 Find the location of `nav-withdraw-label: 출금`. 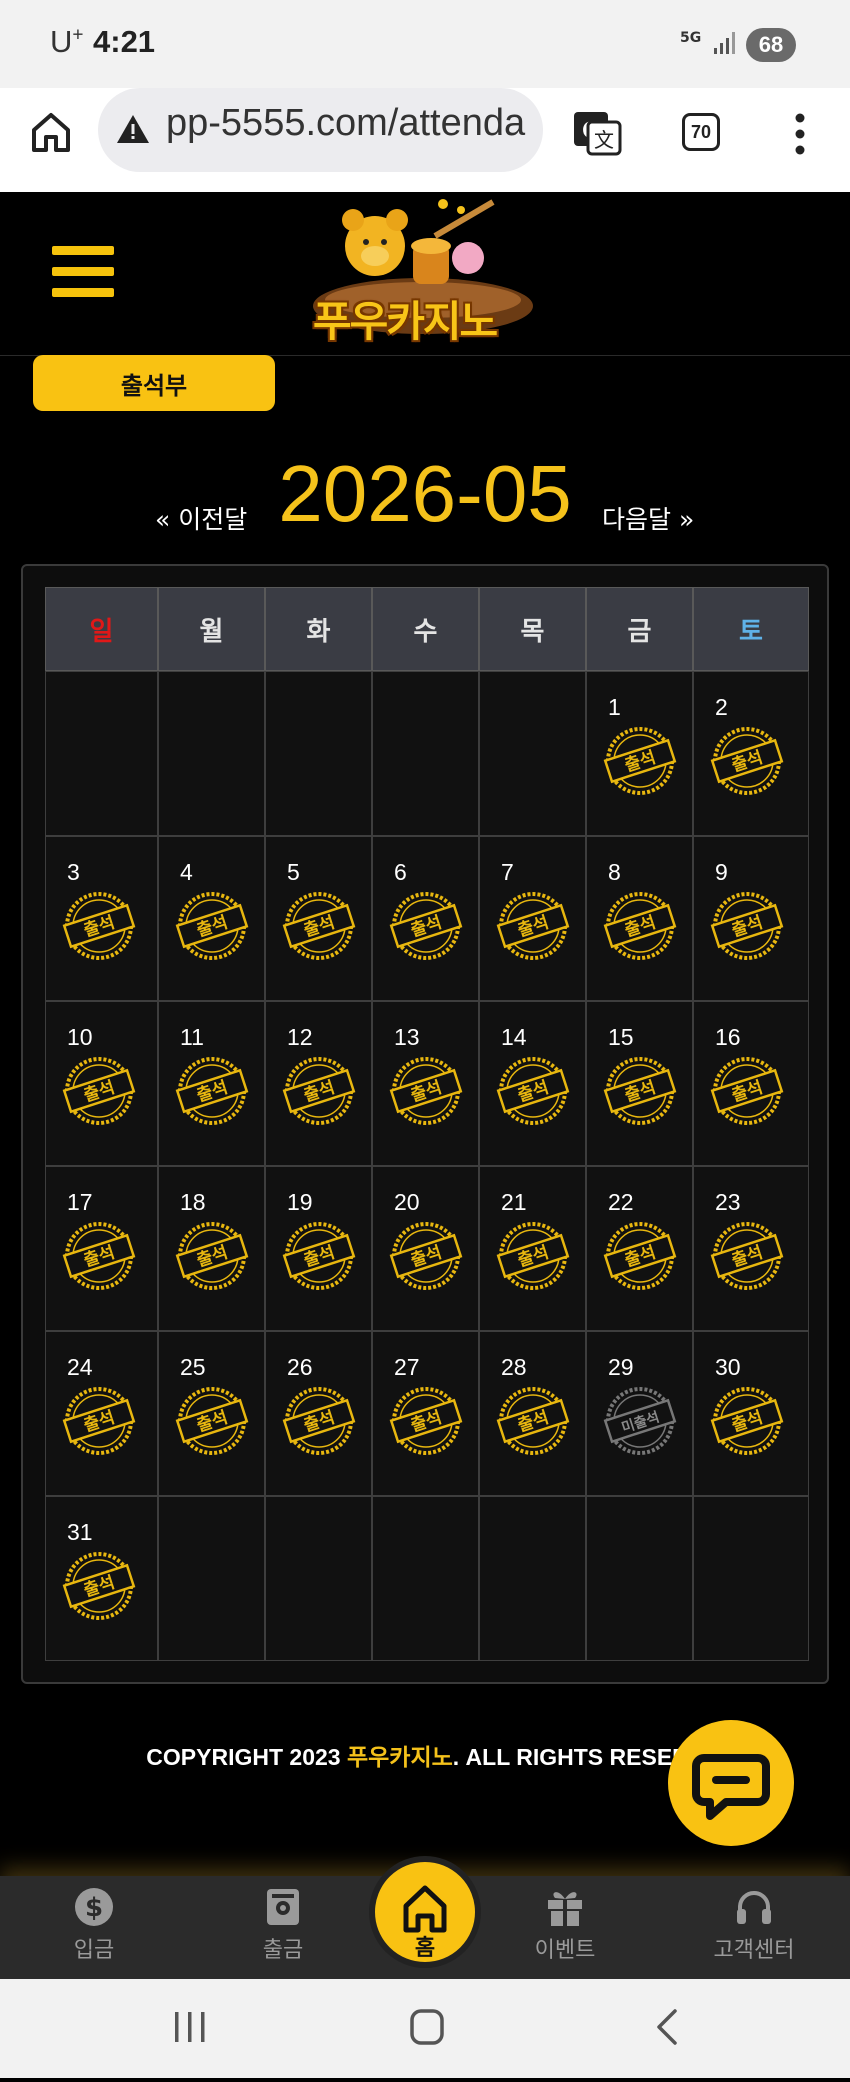

nav-withdraw-label: 출금 is located at coordinates (283, 1950).